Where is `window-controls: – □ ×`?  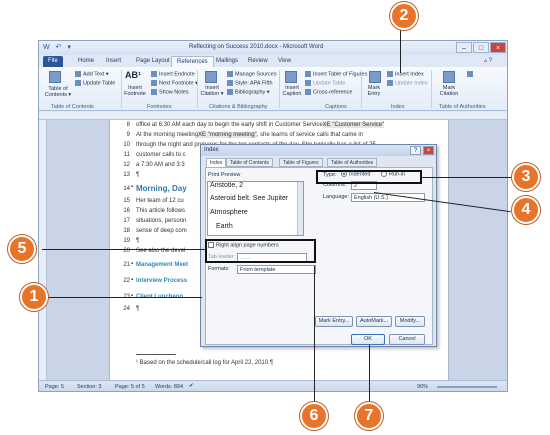
window-controls: – □ × is located at coordinates (481, 47).